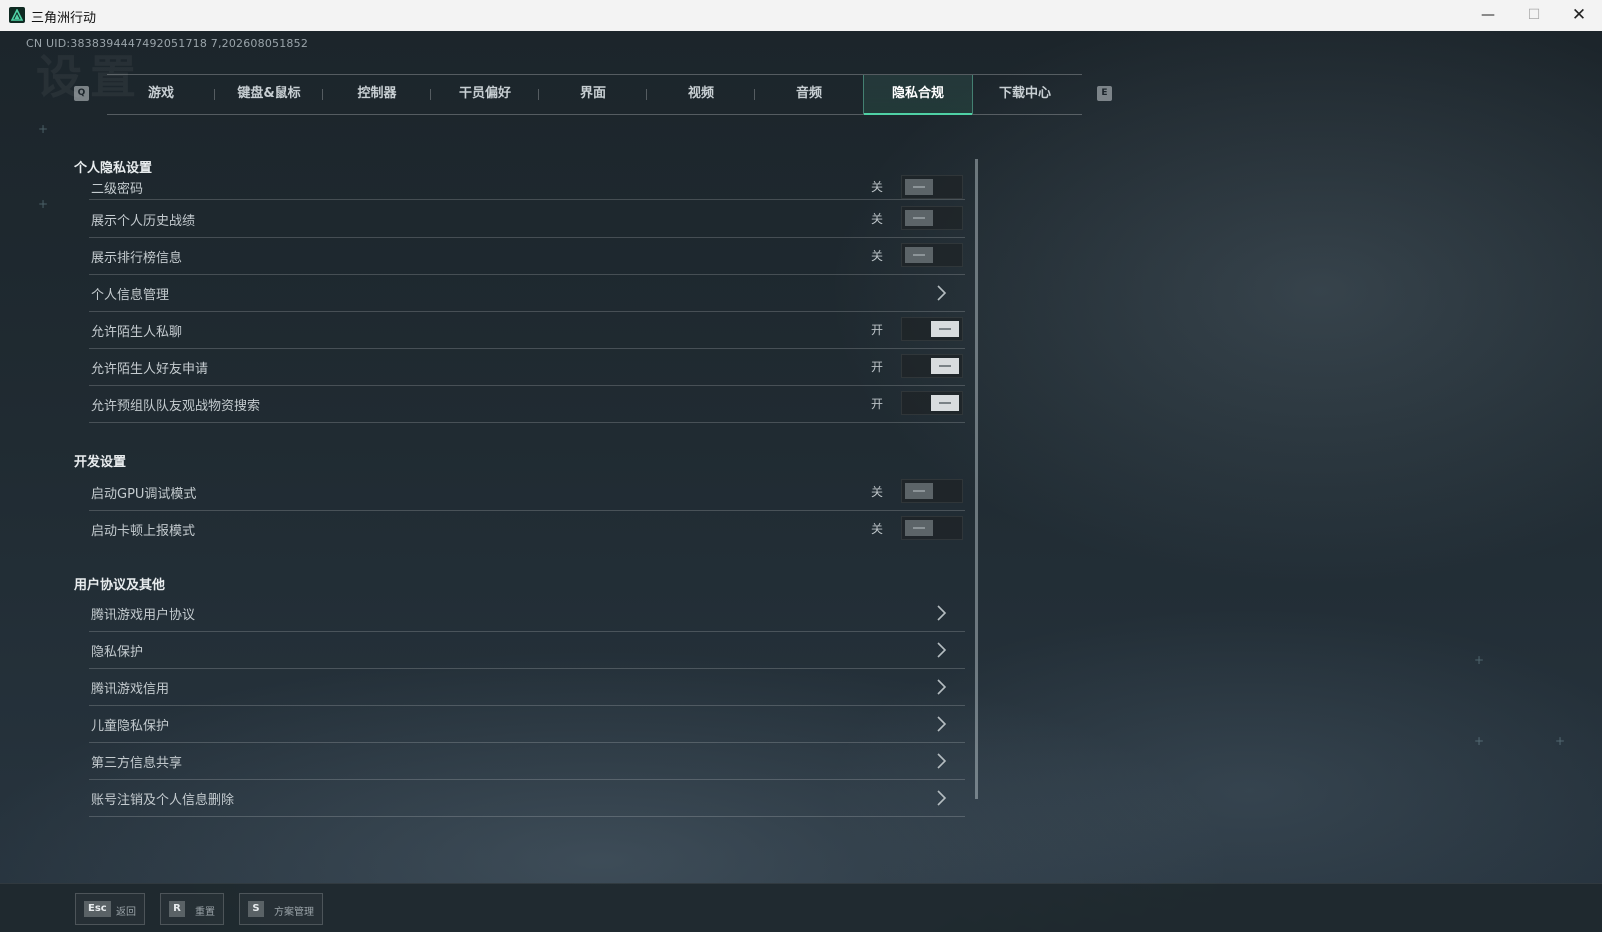  Describe the element at coordinates (163, 800) in the screenshot. I see `setting-label: 账号注销及个人信息删除` at that location.